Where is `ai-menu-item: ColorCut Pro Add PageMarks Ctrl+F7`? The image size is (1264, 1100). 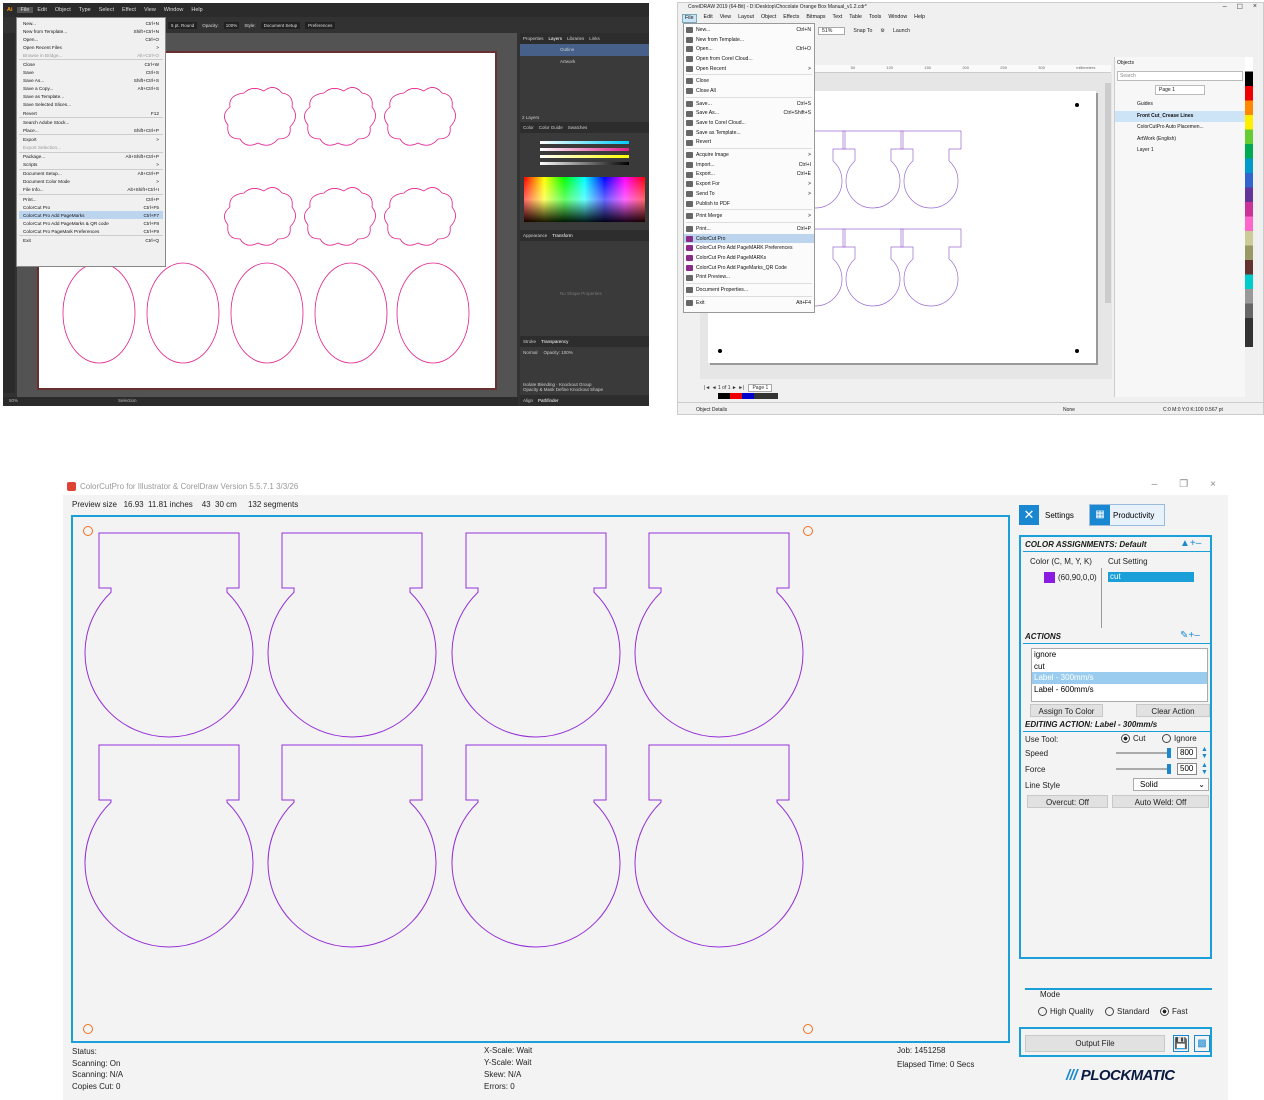 ai-menu-item: ColorCut Pro Add PageMarks Ctrl+F7 is located at coordinates (91, 215).